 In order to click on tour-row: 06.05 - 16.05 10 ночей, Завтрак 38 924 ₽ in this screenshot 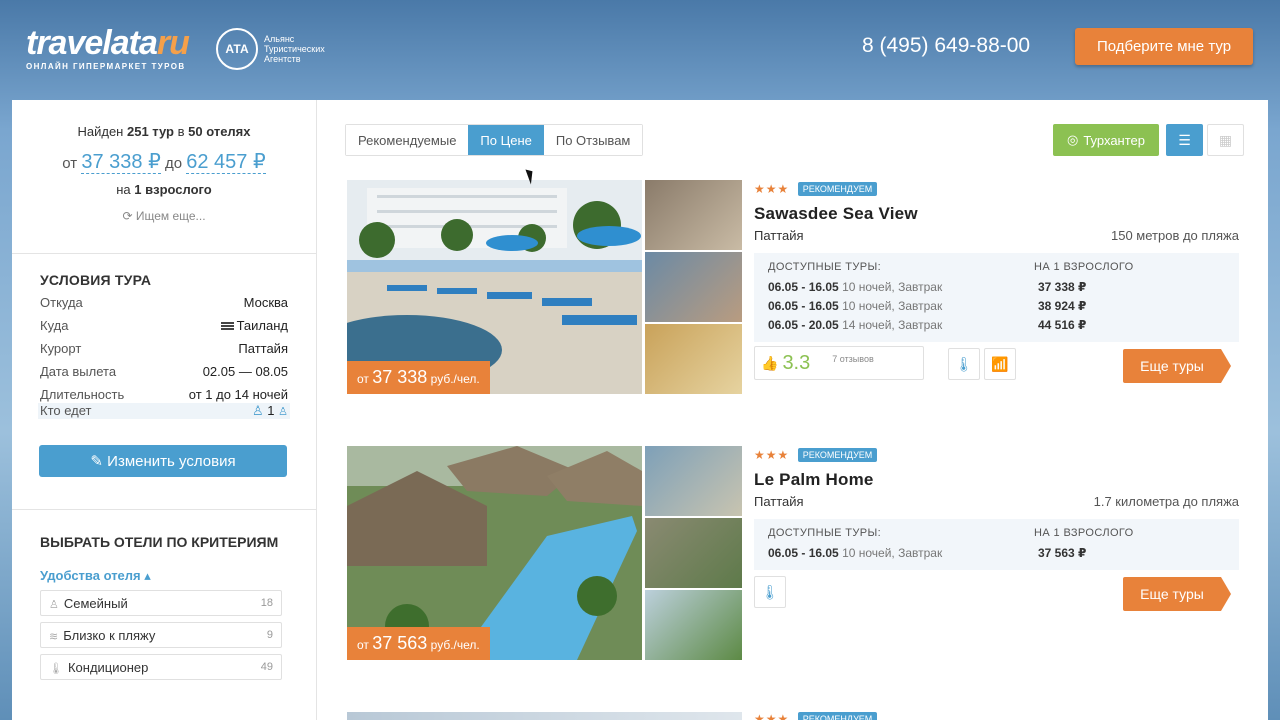, I will do `click(996, 305)`.